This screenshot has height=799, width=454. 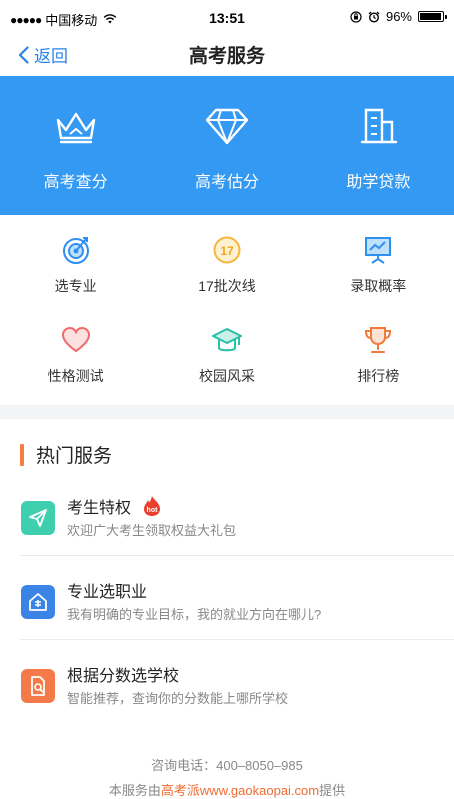 I want to click on target-icon, so click(x=75, y=250).